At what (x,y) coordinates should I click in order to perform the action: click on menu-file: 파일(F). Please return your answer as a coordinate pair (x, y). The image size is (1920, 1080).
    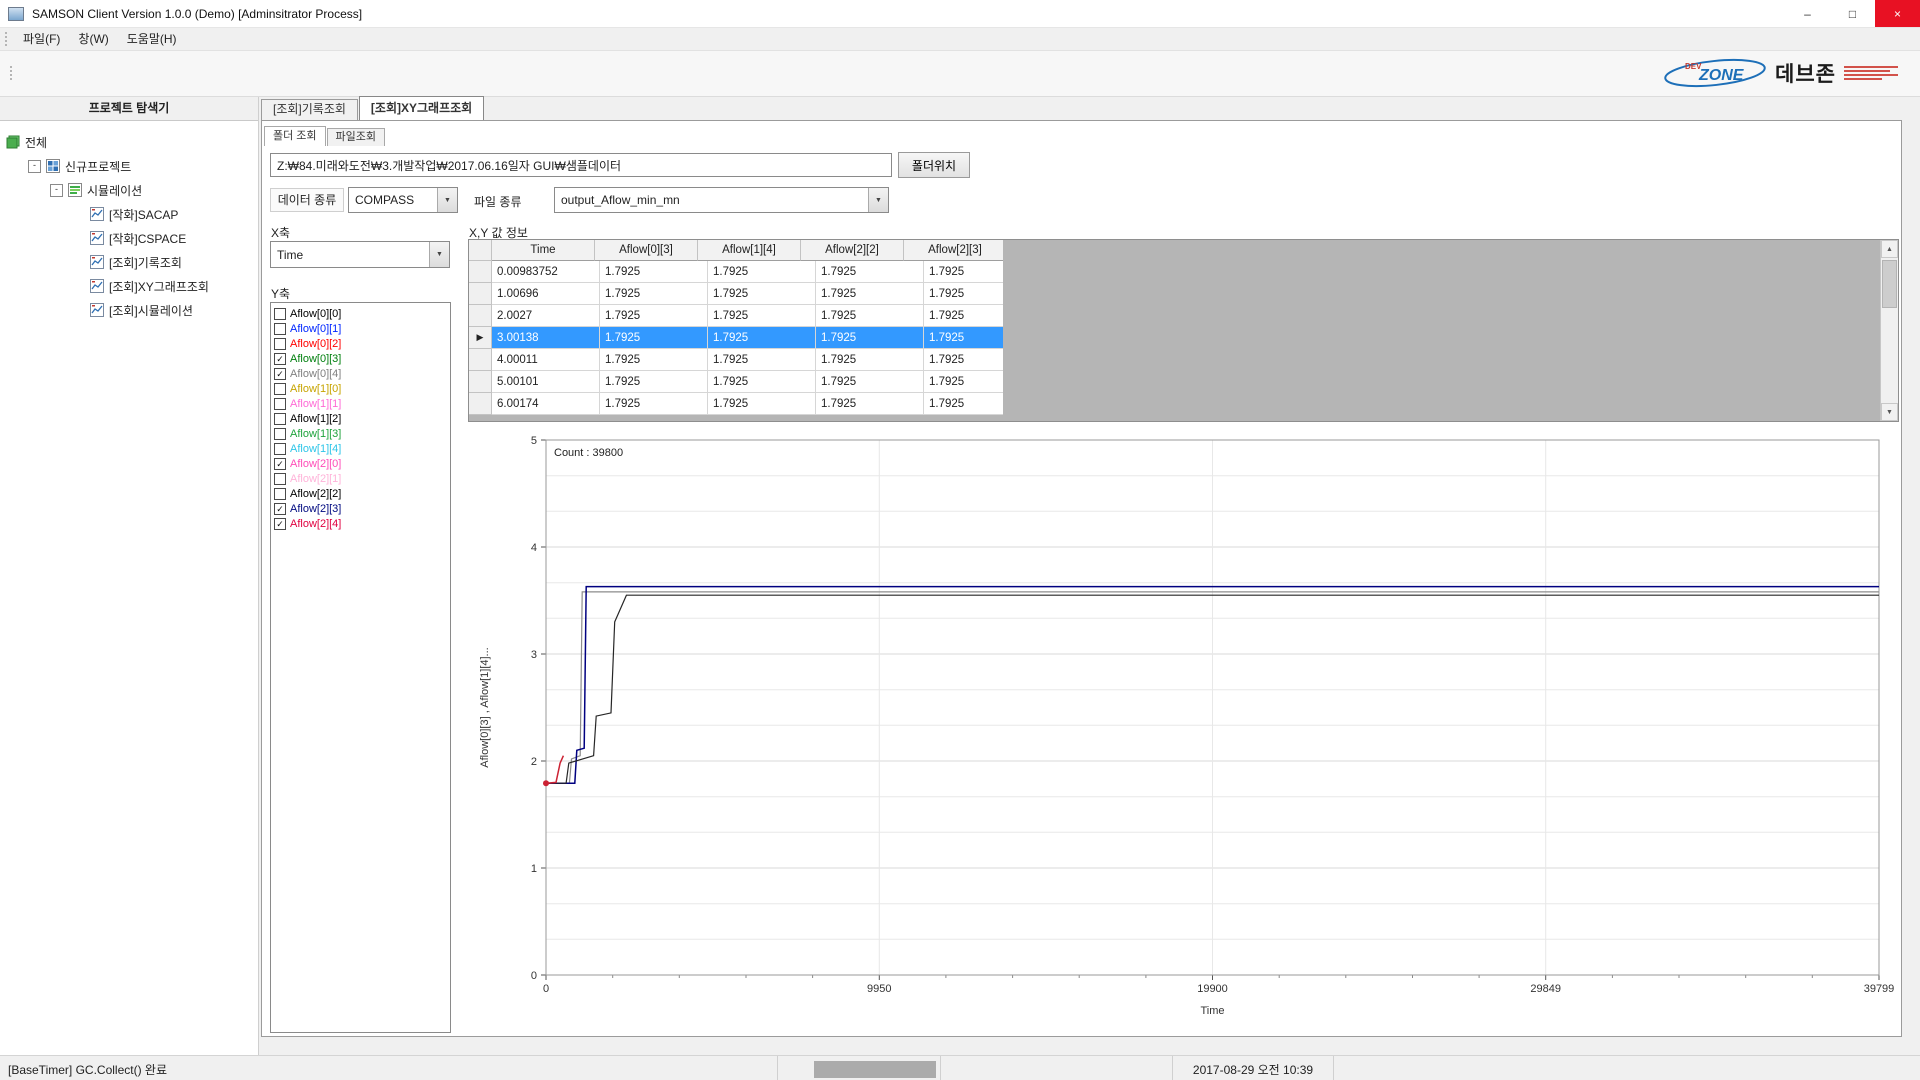
    Looking at the image, I should click on (41, 39).